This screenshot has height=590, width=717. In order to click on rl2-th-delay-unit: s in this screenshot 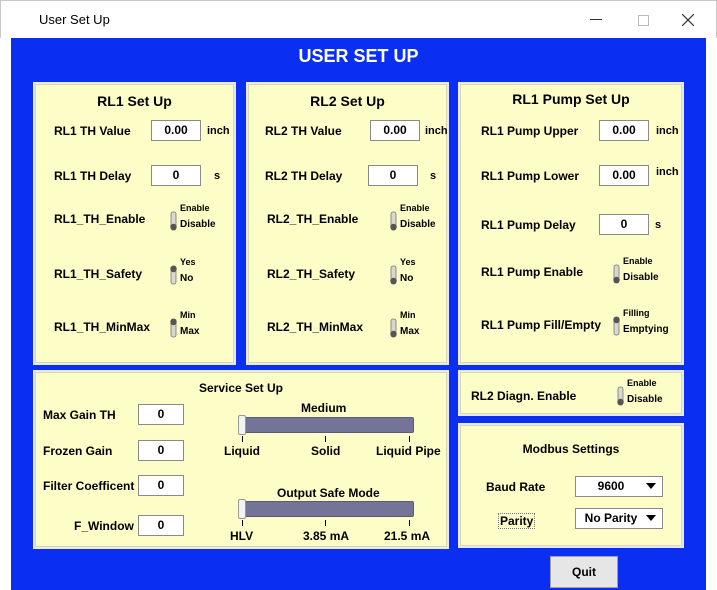, I will do `click(433, 176)`.